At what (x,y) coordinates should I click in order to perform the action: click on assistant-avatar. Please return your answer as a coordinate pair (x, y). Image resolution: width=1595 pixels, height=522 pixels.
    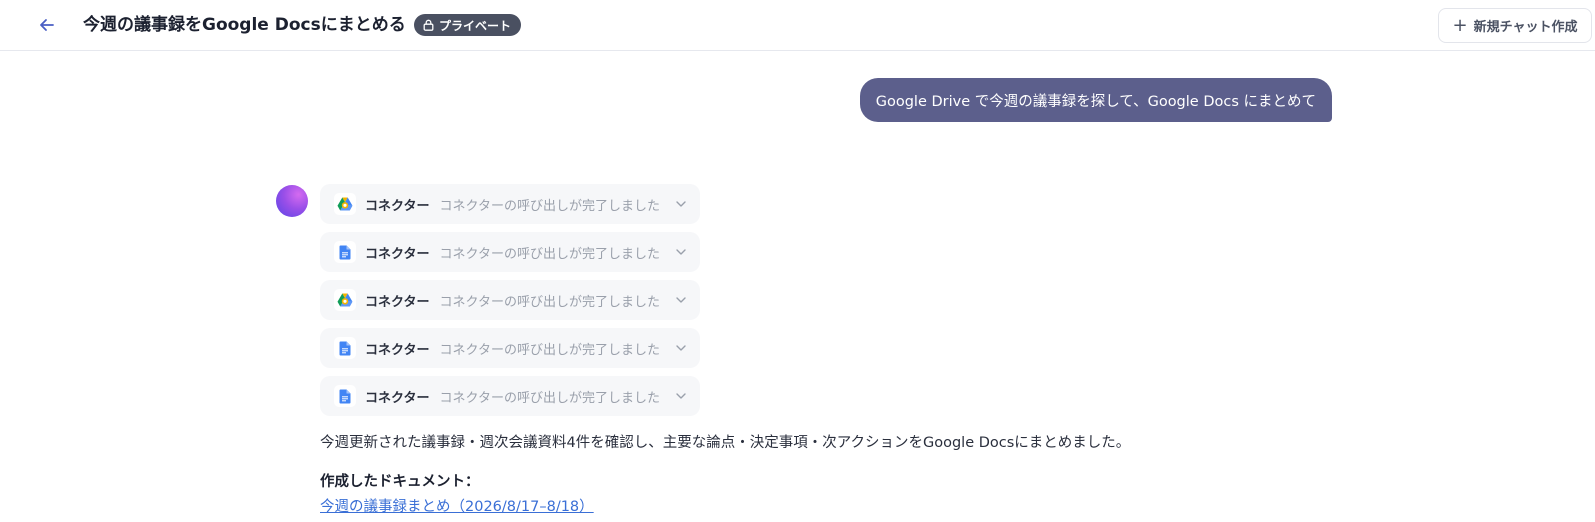
    Looking at the image, I should click on (292, 201).